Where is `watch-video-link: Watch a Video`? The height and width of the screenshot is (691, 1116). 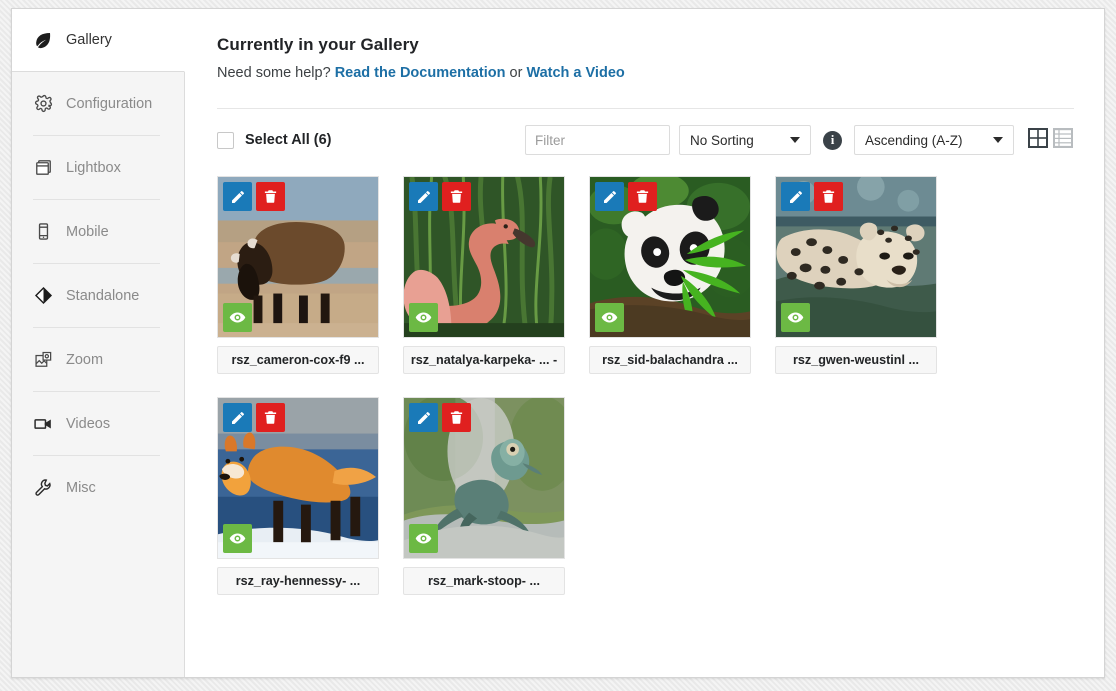 watch-video-link: Watch a Video is located at coordinates (575, 73).